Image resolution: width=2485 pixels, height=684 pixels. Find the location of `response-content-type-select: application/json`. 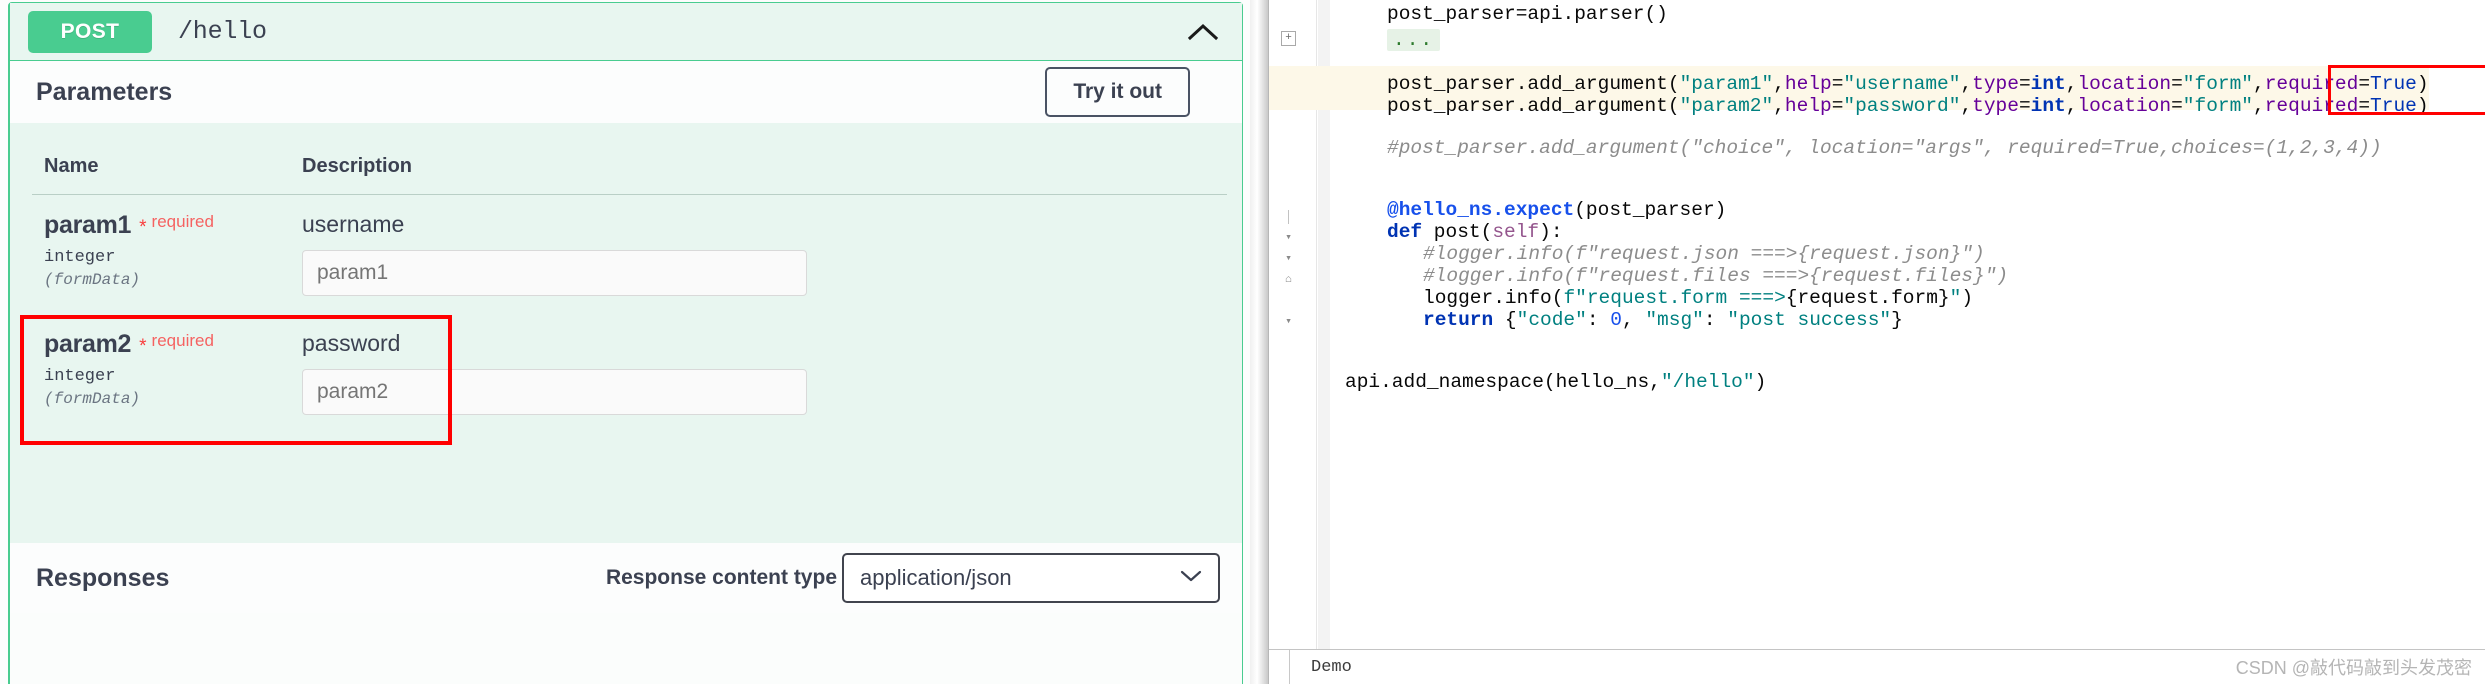

response-content-type-select: application/json is located at coordinates (1031, 578).